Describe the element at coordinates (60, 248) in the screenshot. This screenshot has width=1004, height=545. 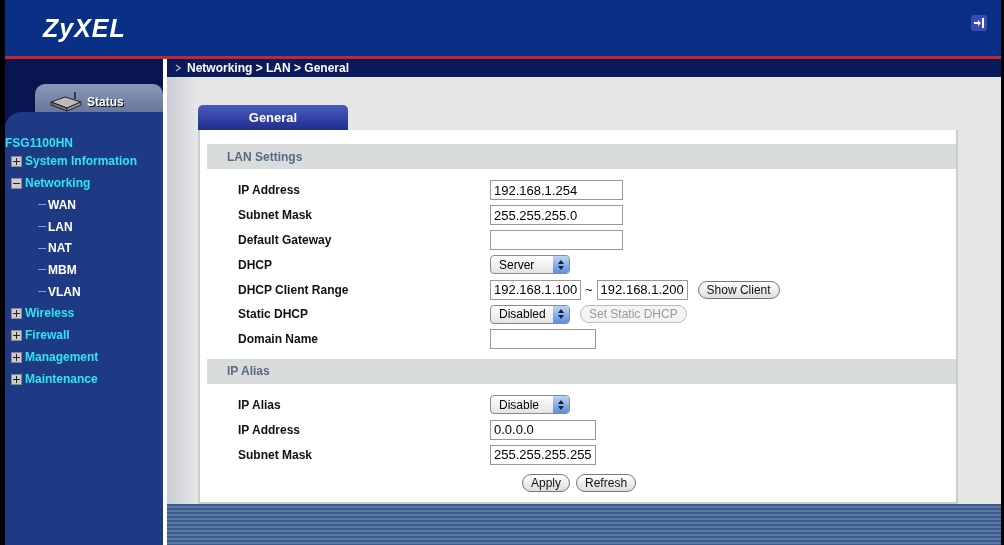
I see `tree-item: NAT` at that location.